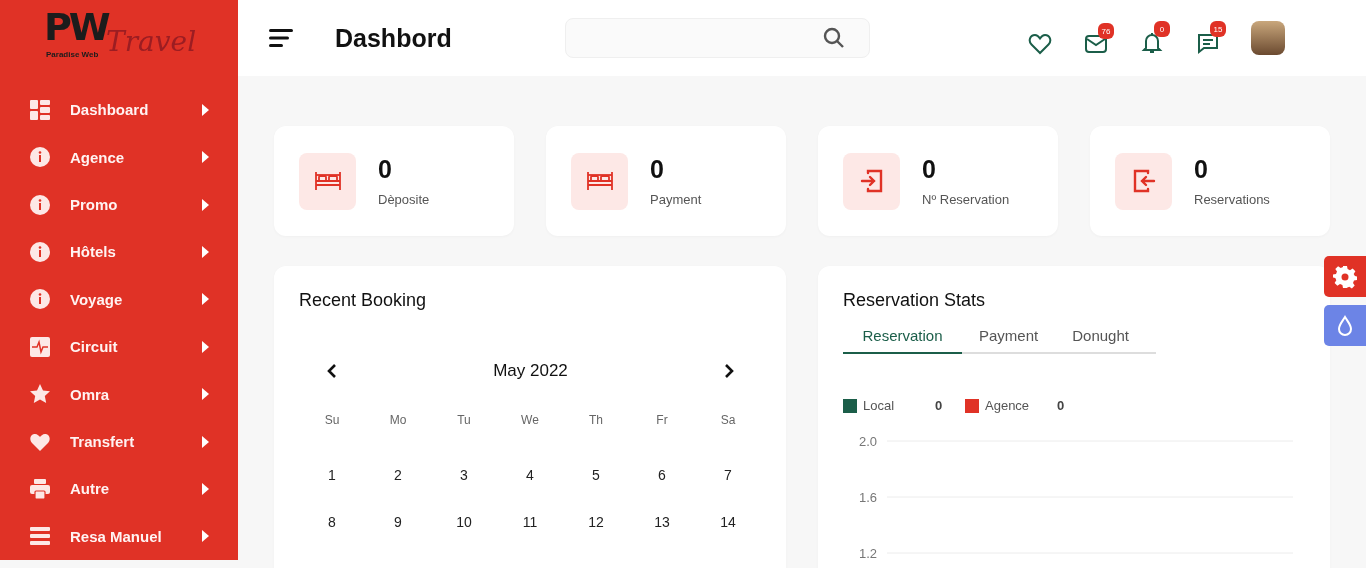 The height and width of the screenshot is (568, 1366). Describe the element at coordinates (596, 475) in the screenshot. I see `calendar-day: 5` at that location.